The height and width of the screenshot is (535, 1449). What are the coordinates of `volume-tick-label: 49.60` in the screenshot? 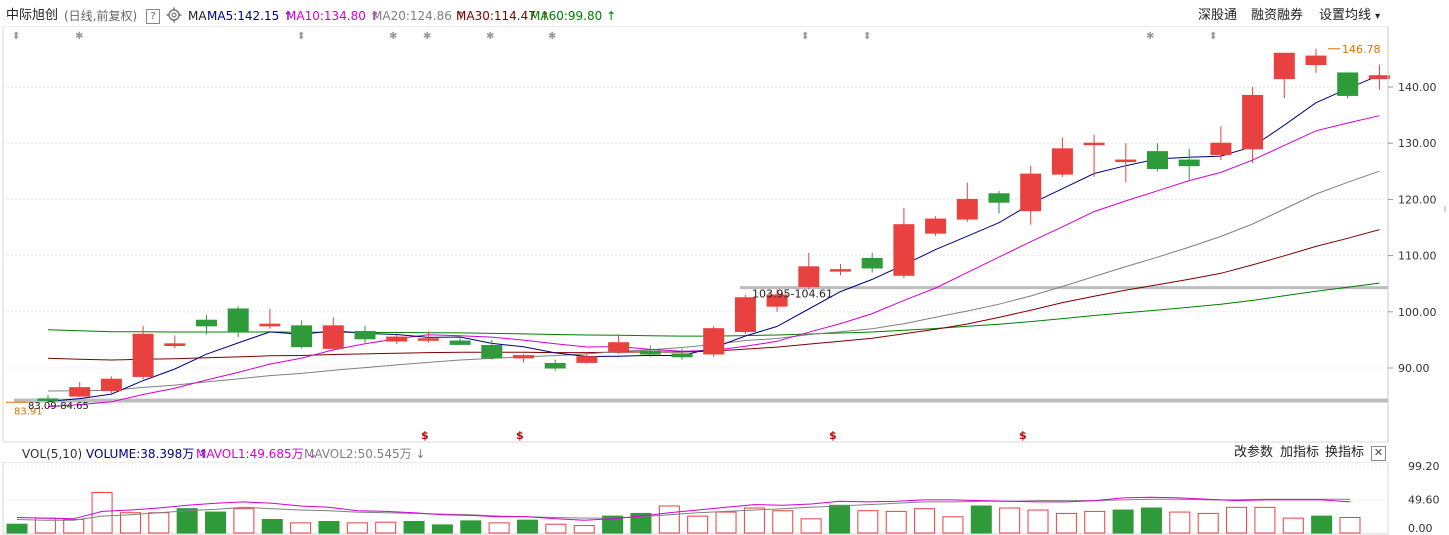 It's located at (1424, 500).